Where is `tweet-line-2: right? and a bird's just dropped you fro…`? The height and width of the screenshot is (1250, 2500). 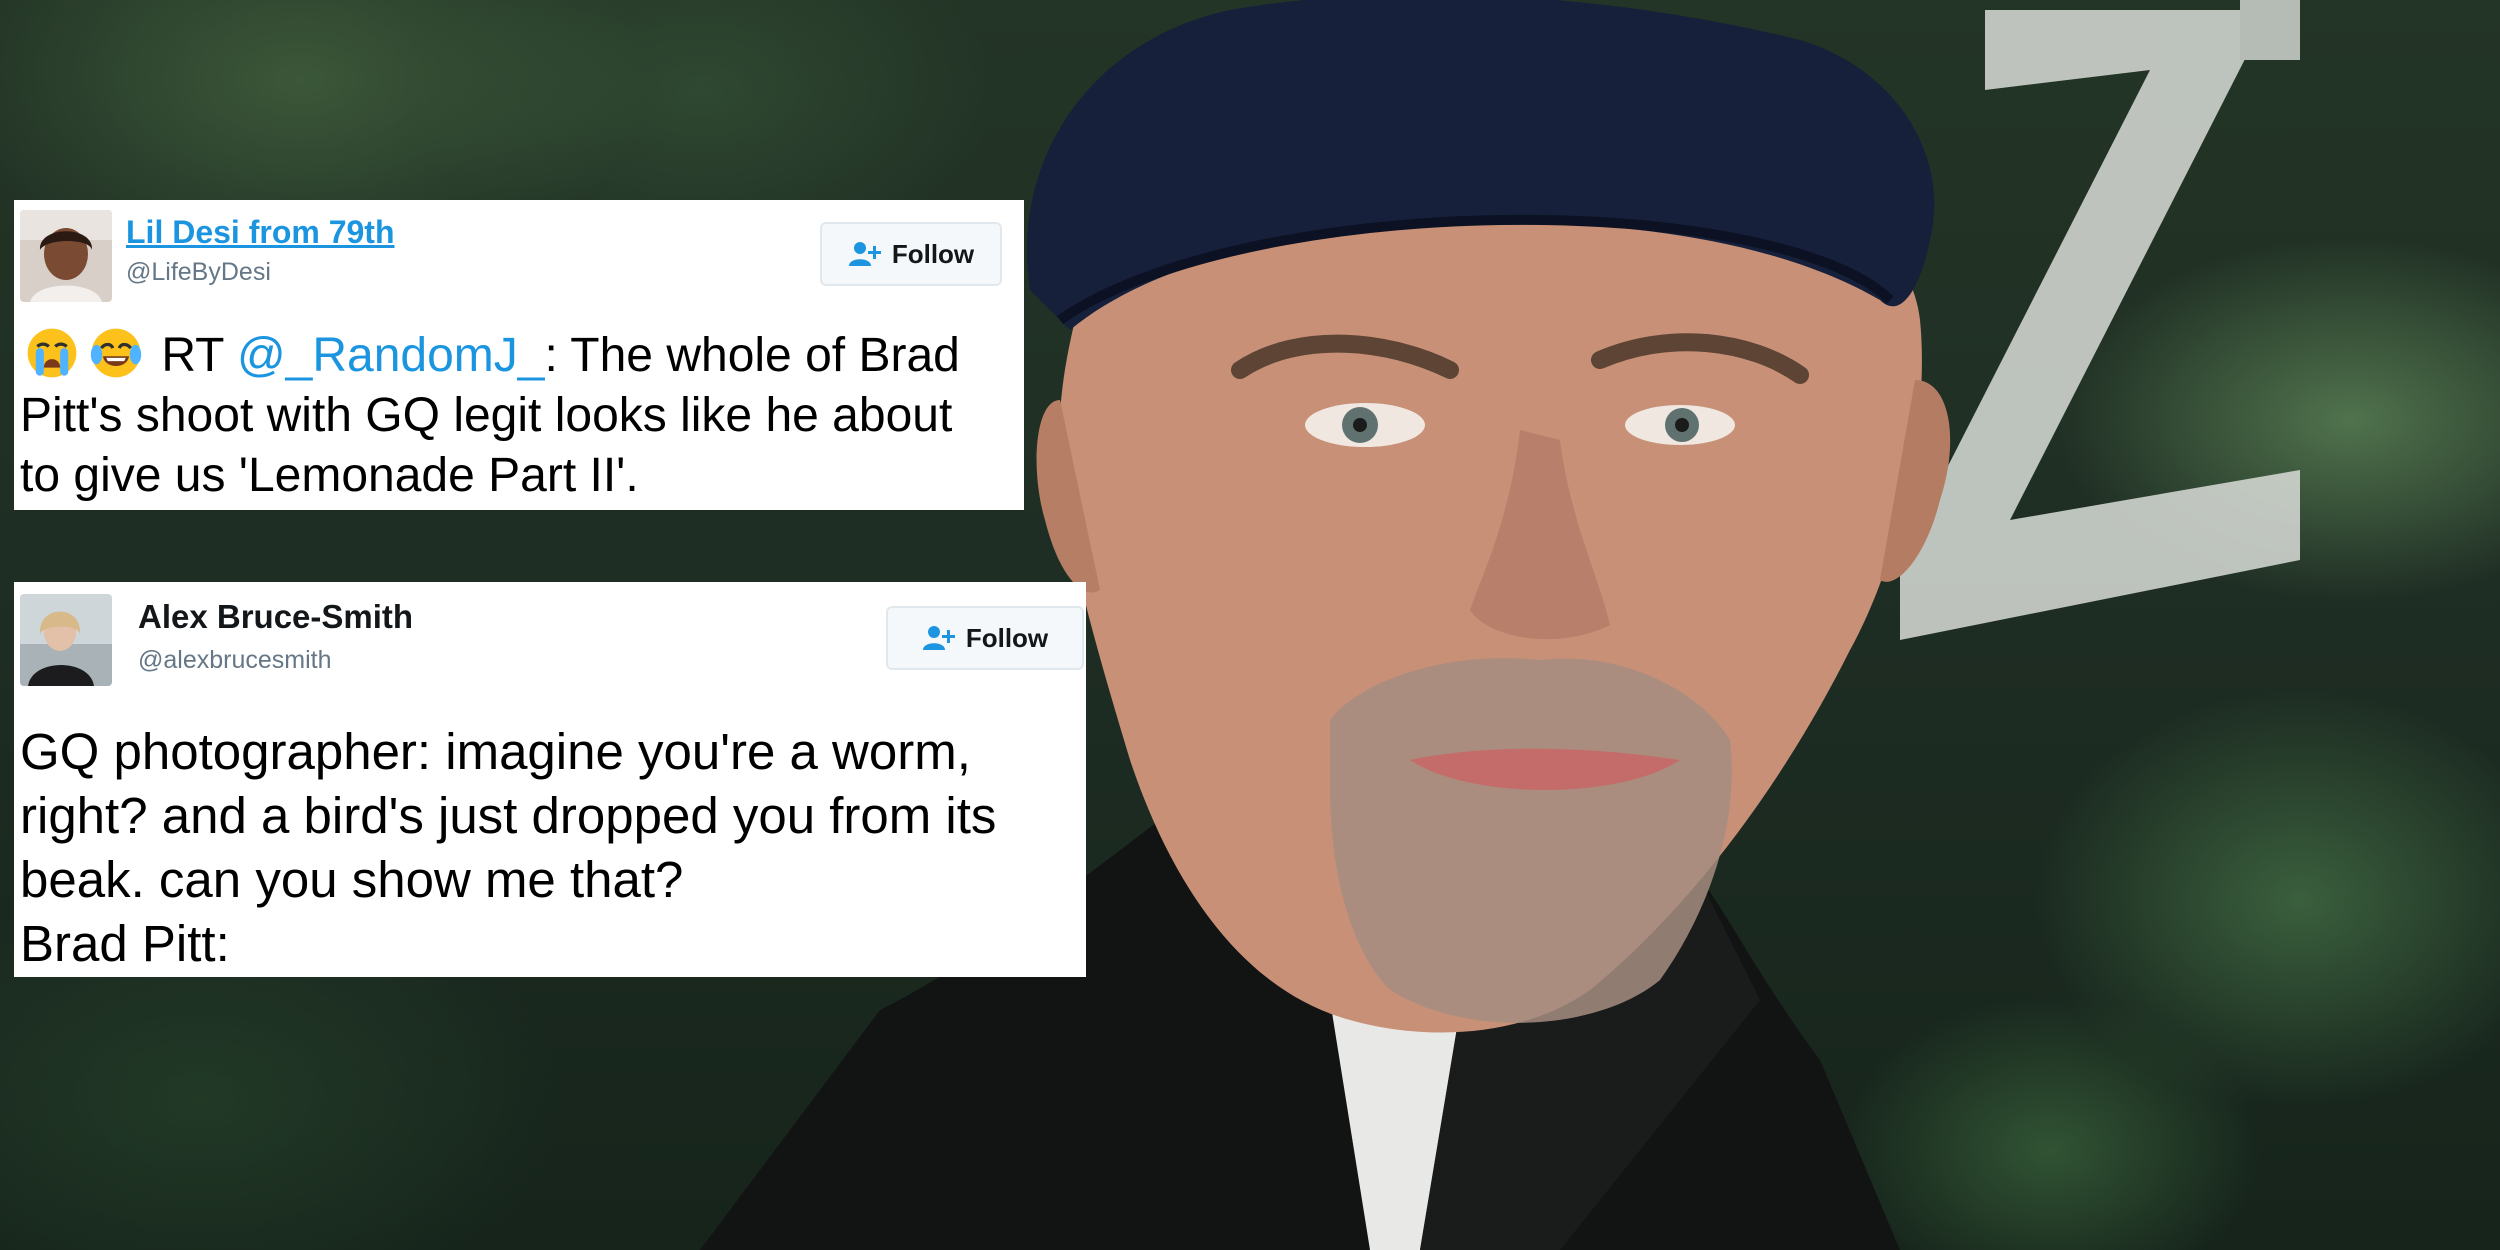
tweet-line-2: right? and a bird's just dropped you fro… is located at coordinates (508, 815).